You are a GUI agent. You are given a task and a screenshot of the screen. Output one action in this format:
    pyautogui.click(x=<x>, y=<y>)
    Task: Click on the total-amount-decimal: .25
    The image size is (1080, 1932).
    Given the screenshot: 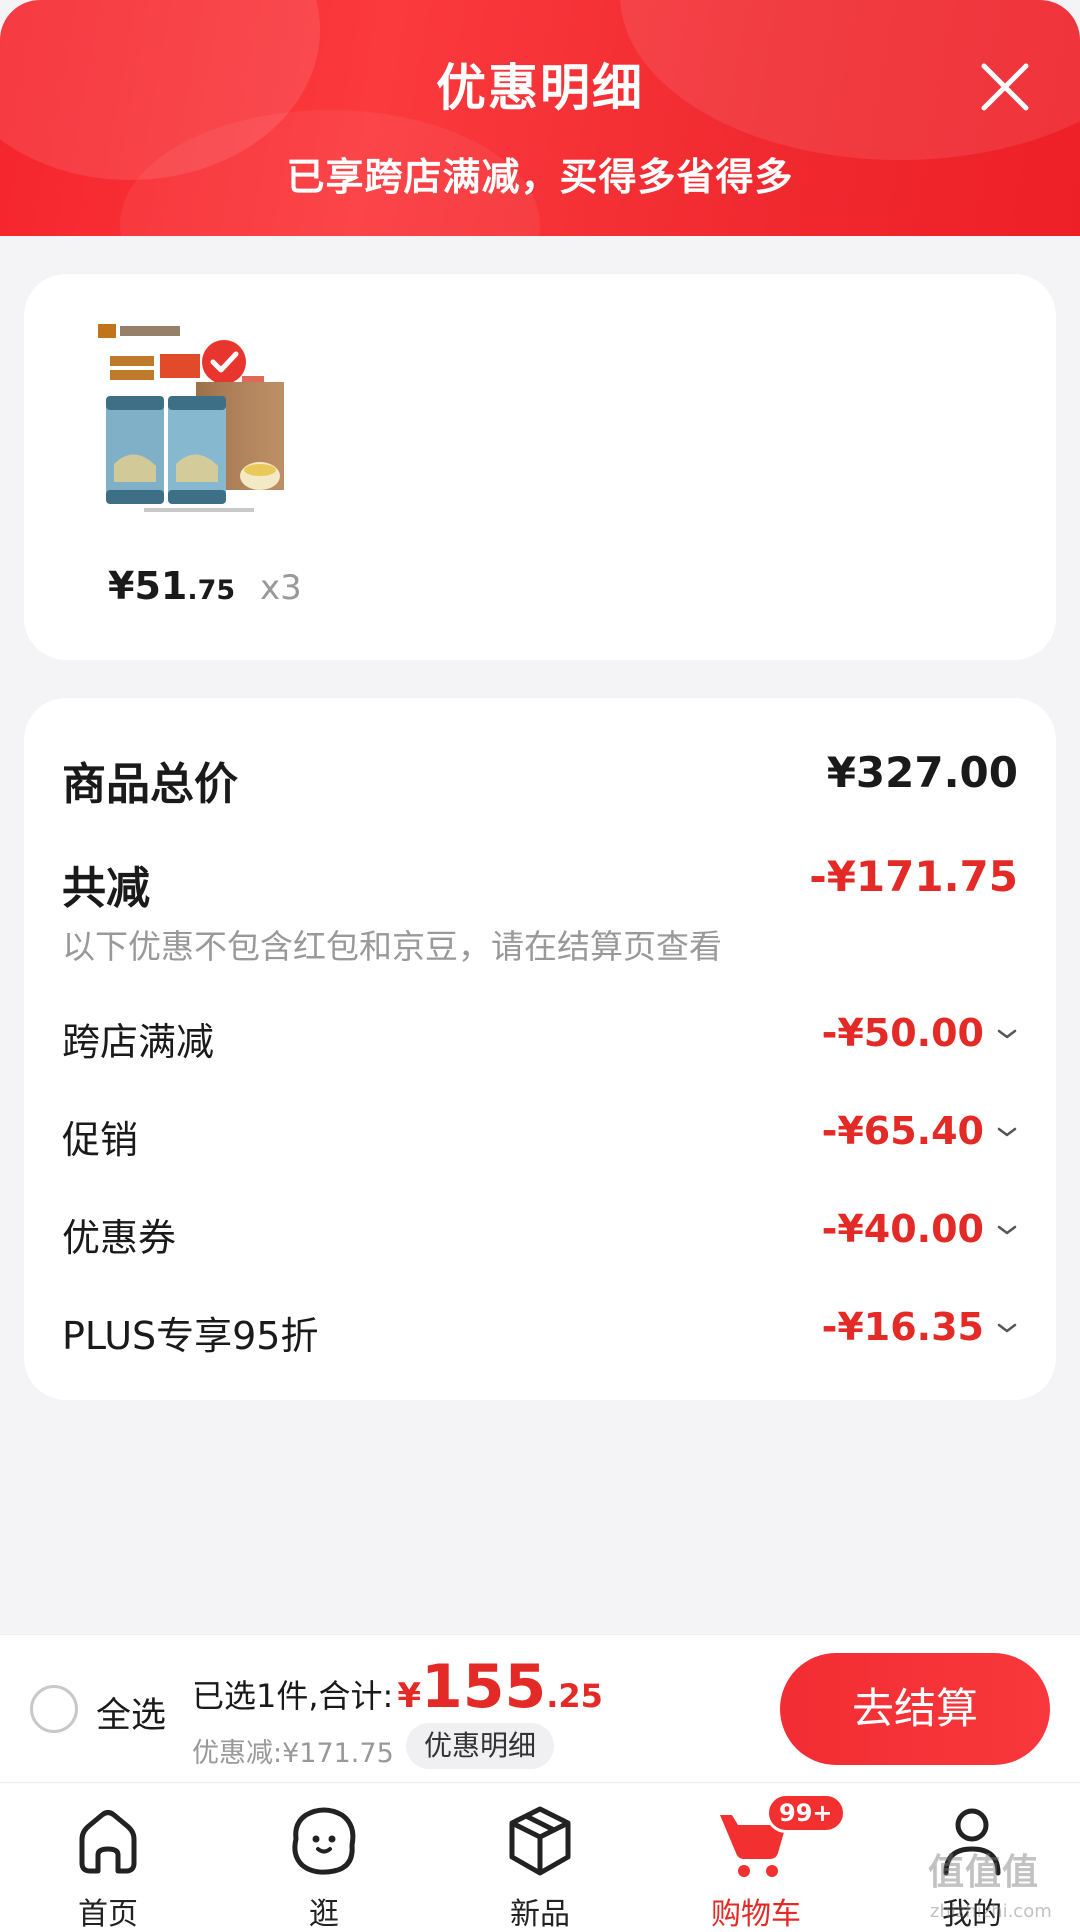 What is the action you would take?
    pyautogui.click(x=574, y=1696)
    